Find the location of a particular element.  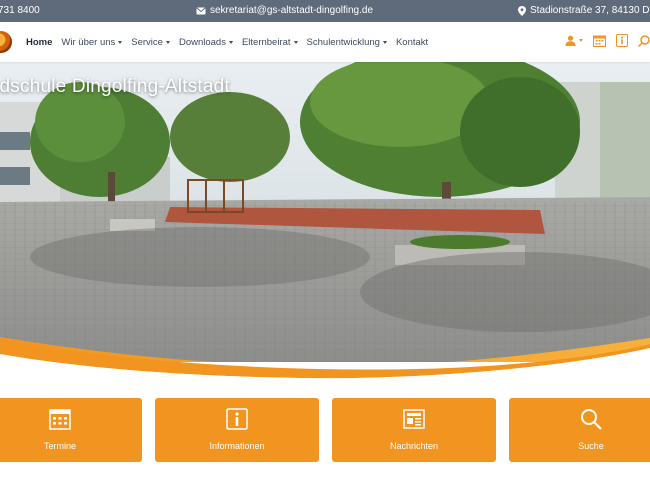

newspaper-icon is located at coordinates (414, 419).